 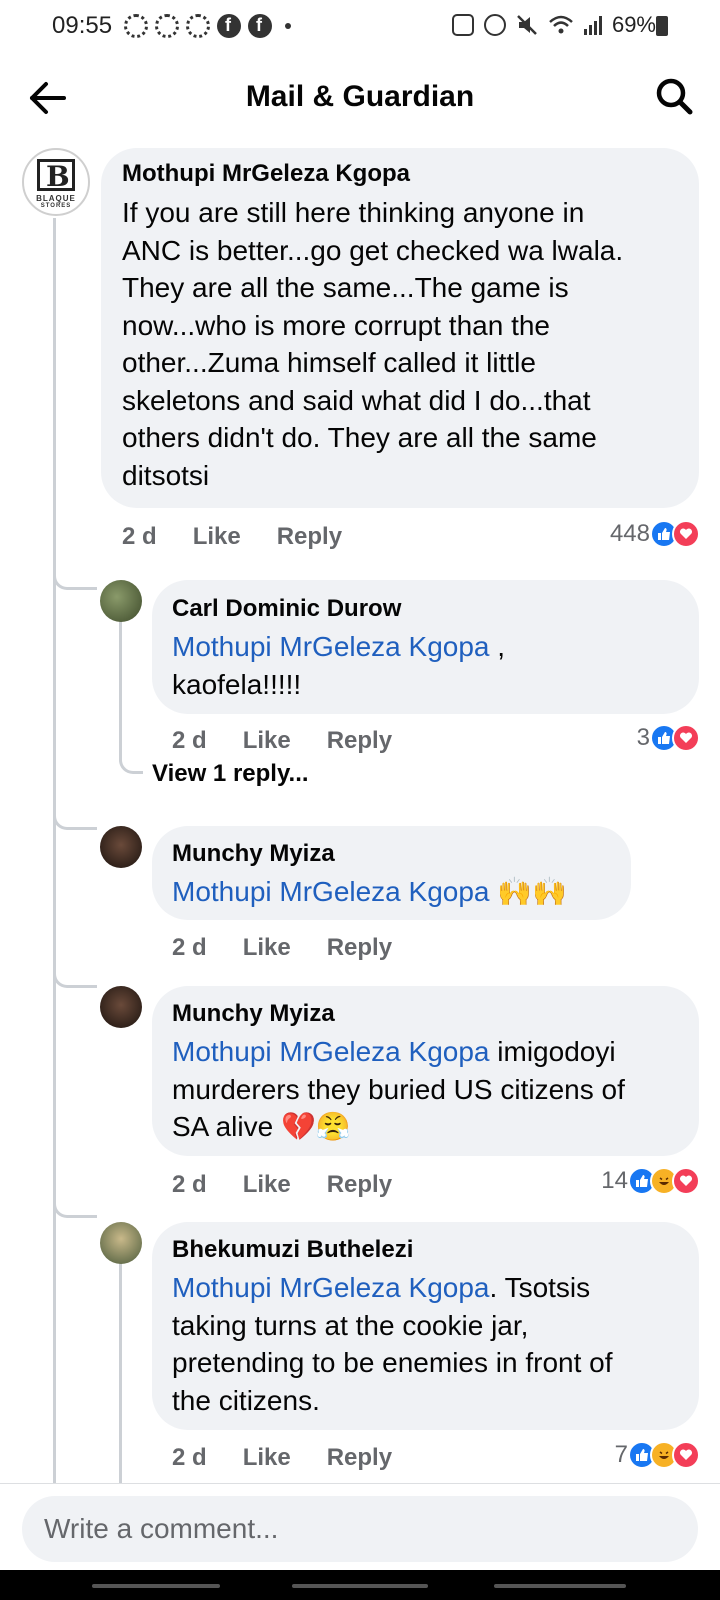 What do you see at coordinates (629, 533) in the screenshot?
I see `reaction-count: 448` at bounding box center [629, 533].